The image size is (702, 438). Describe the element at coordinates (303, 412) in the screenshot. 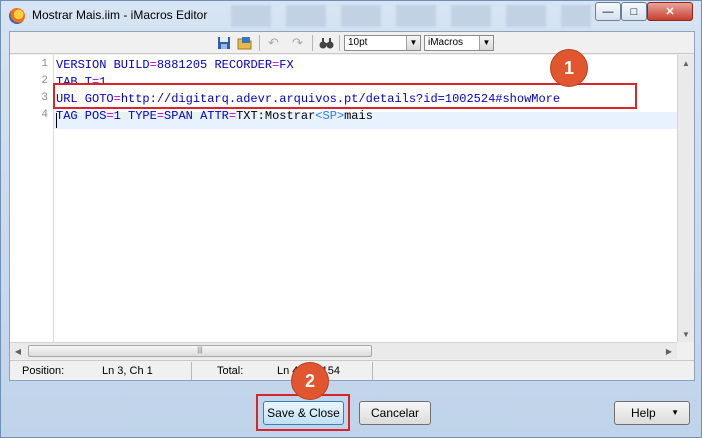

I see `highlight-box-save-button` at that location.